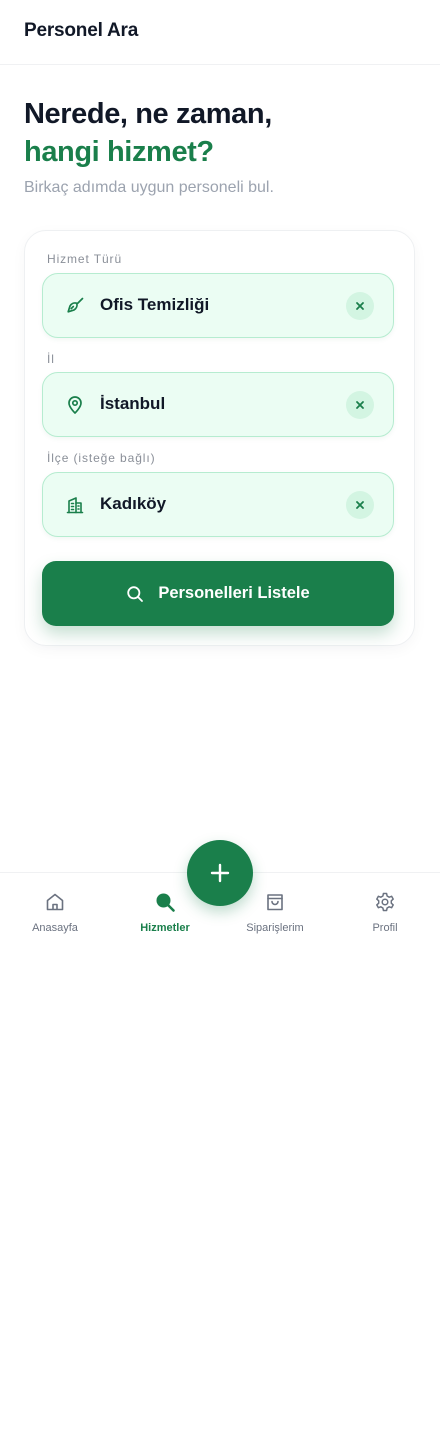  Describe the element at coordinates (133, 403) in the screenshot. I see `city-value: İstanbul` at that location.